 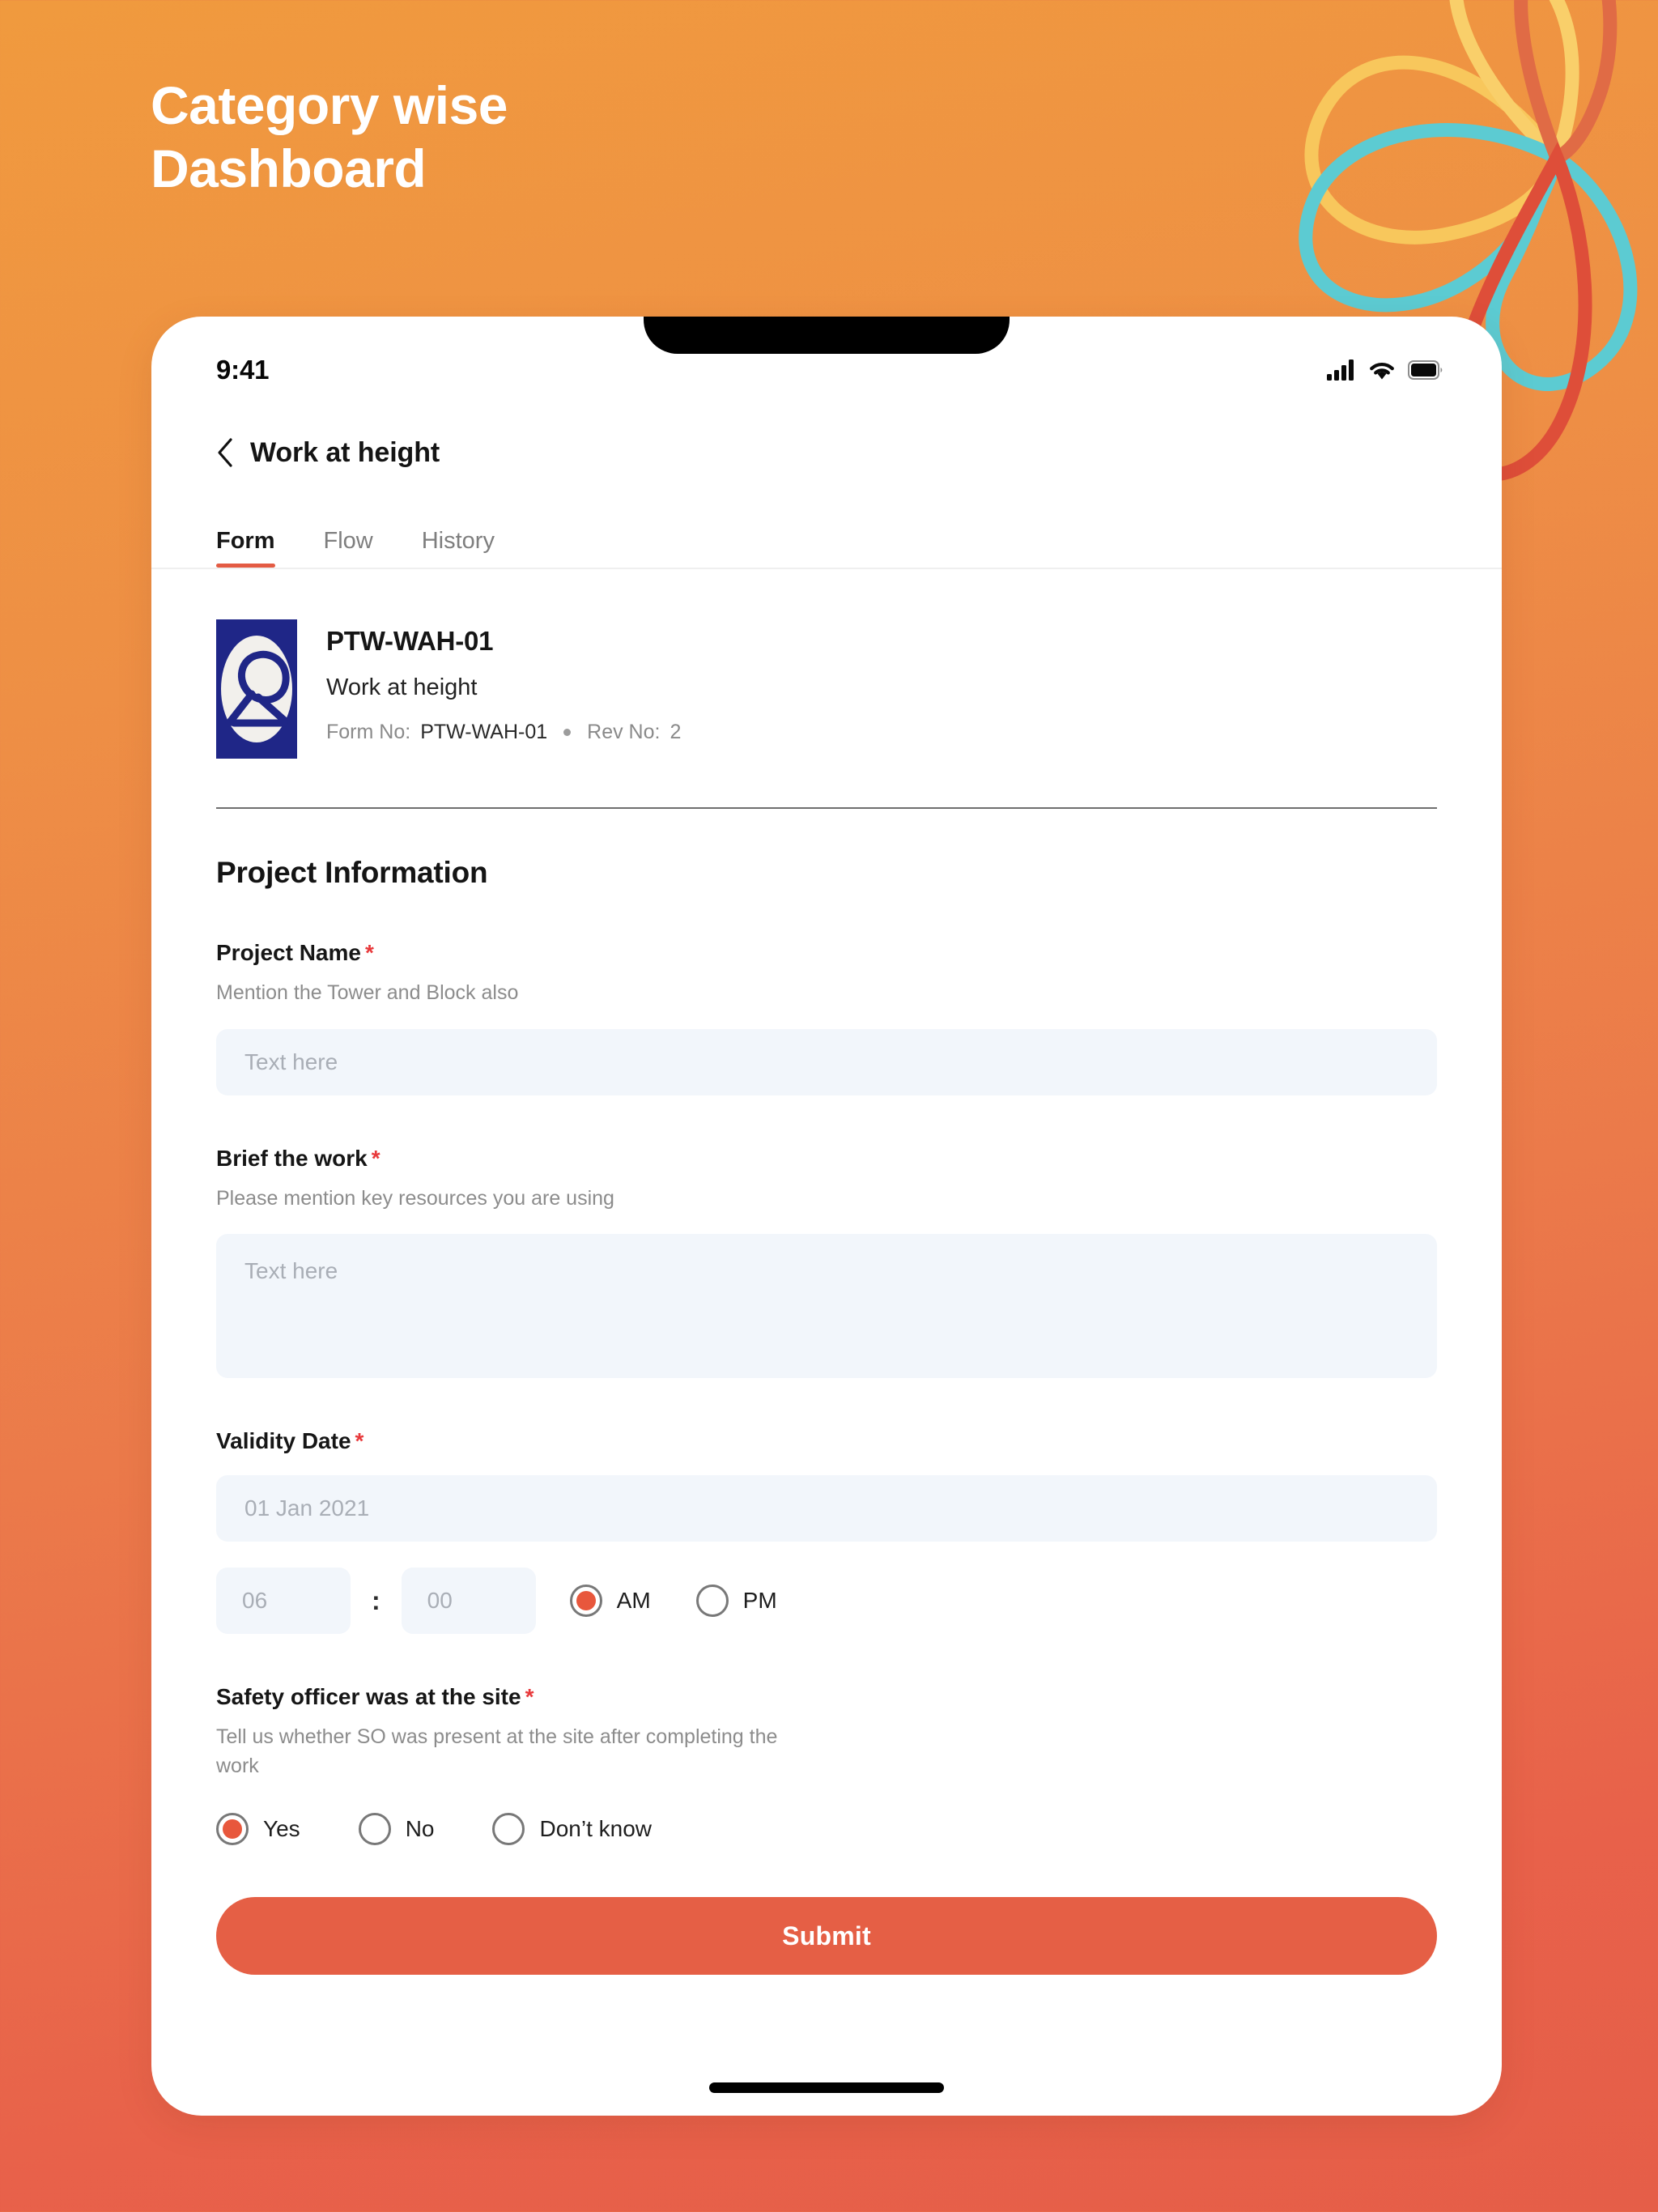 What do you see at coordinates (624, 732) in the screenshot?
I see `rev-no-label: Rev No:` at bounding box center [624, 732].